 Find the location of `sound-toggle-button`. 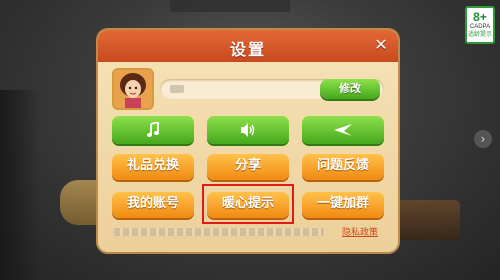

sound-toggle-button is located at coordinates (248, 130).